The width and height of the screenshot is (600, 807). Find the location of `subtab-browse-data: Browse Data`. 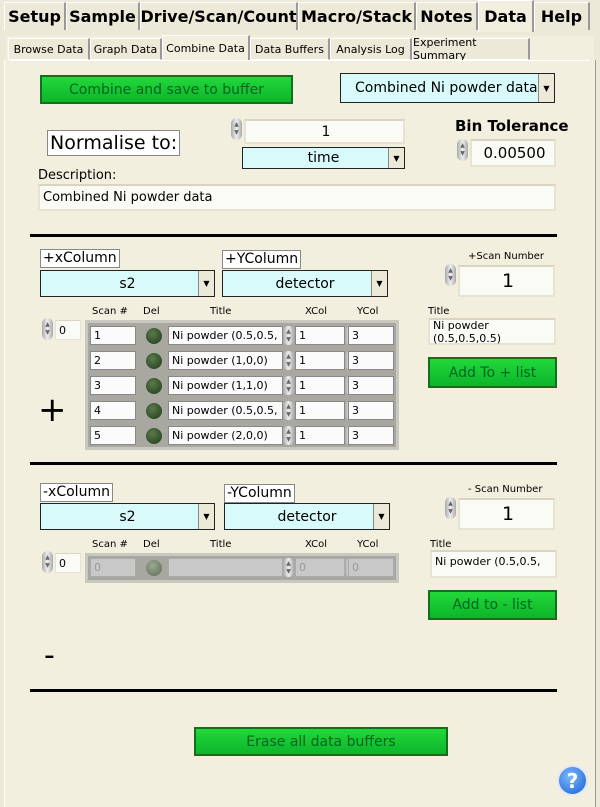

subtab-browse-data: Browse Data is located at coordinates (49, 49).